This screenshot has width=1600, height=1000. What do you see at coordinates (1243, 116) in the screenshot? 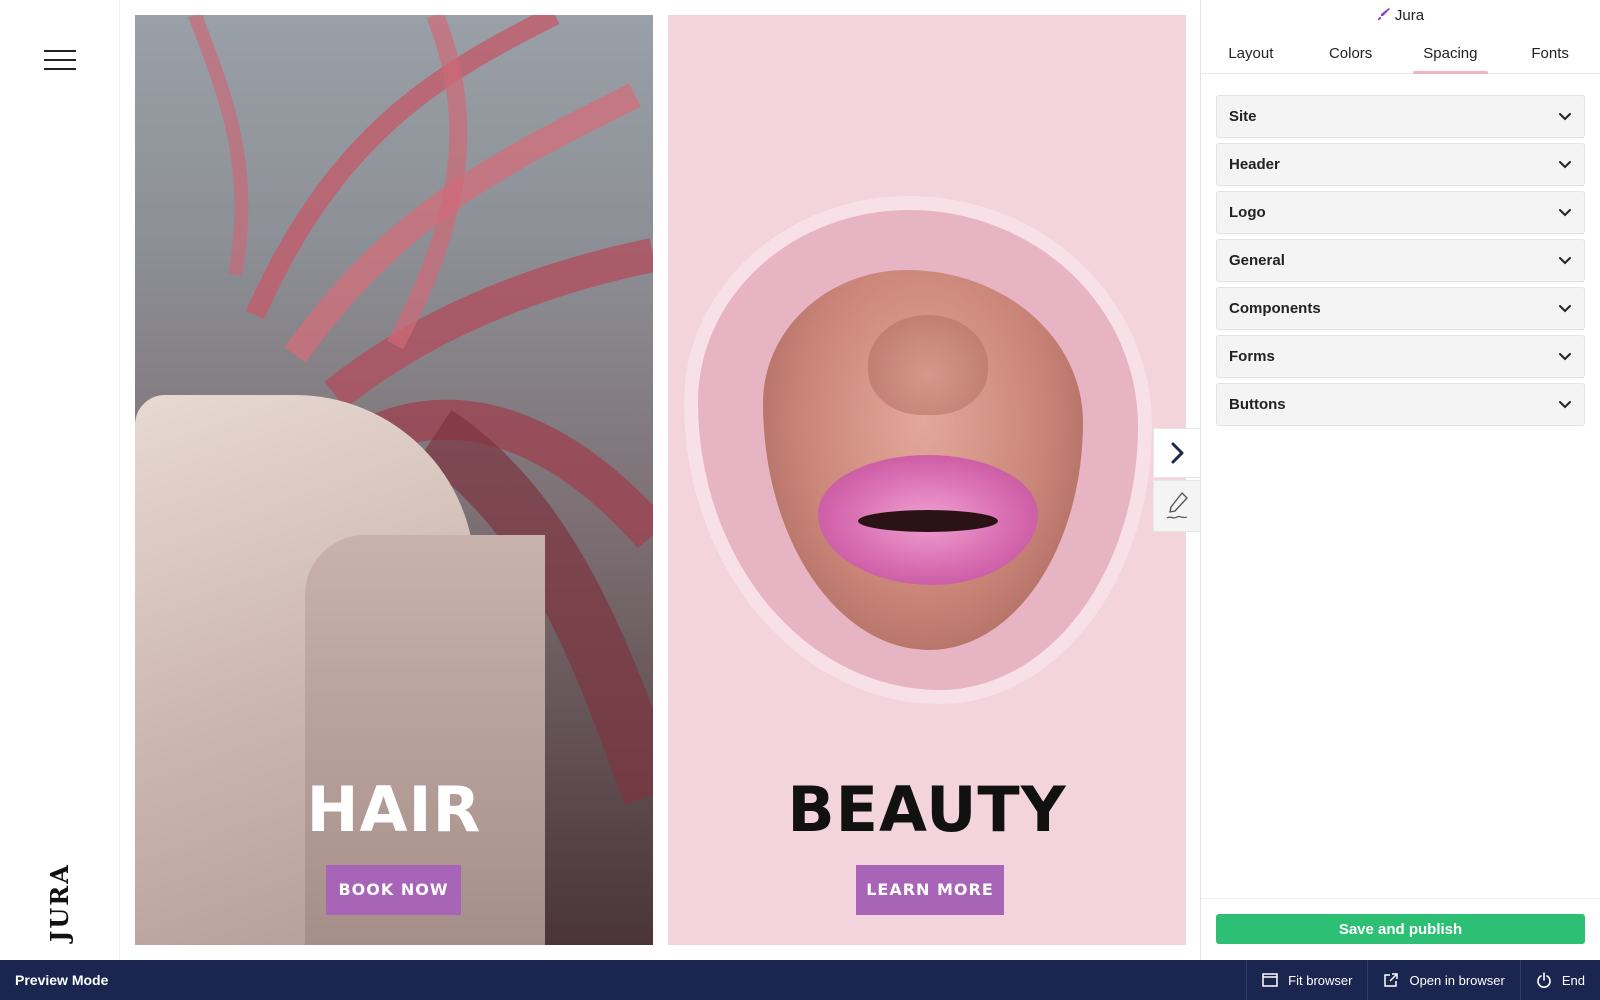
I see `section-label: Site` at bounding box center [1243, 116].